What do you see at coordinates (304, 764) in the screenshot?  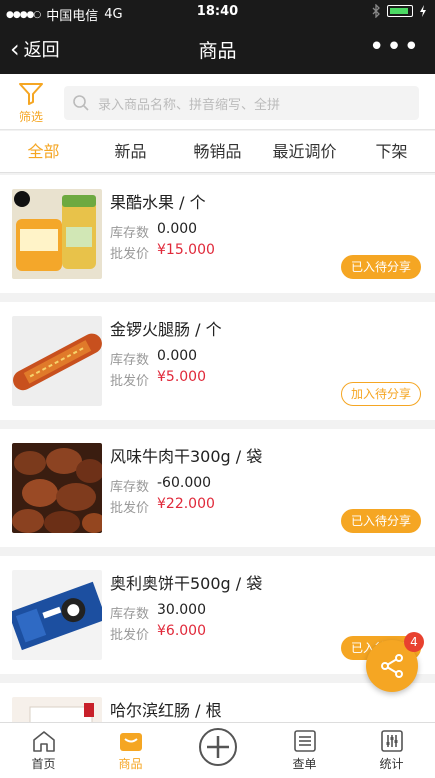 I see `bottom-nav-label: 查单` at bounding box center [304, 764].